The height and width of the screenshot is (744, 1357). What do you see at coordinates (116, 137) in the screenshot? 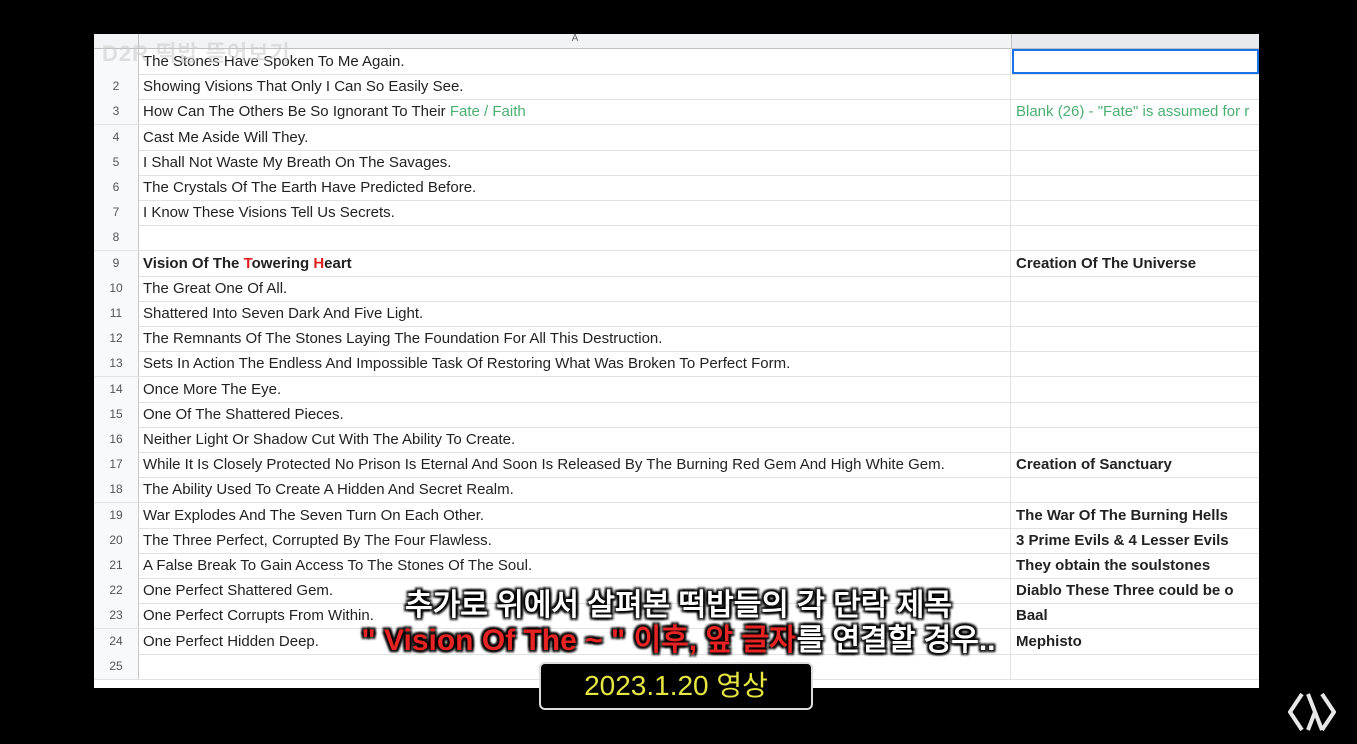
I see `row-number: 4` at bounding box center [116, 137].